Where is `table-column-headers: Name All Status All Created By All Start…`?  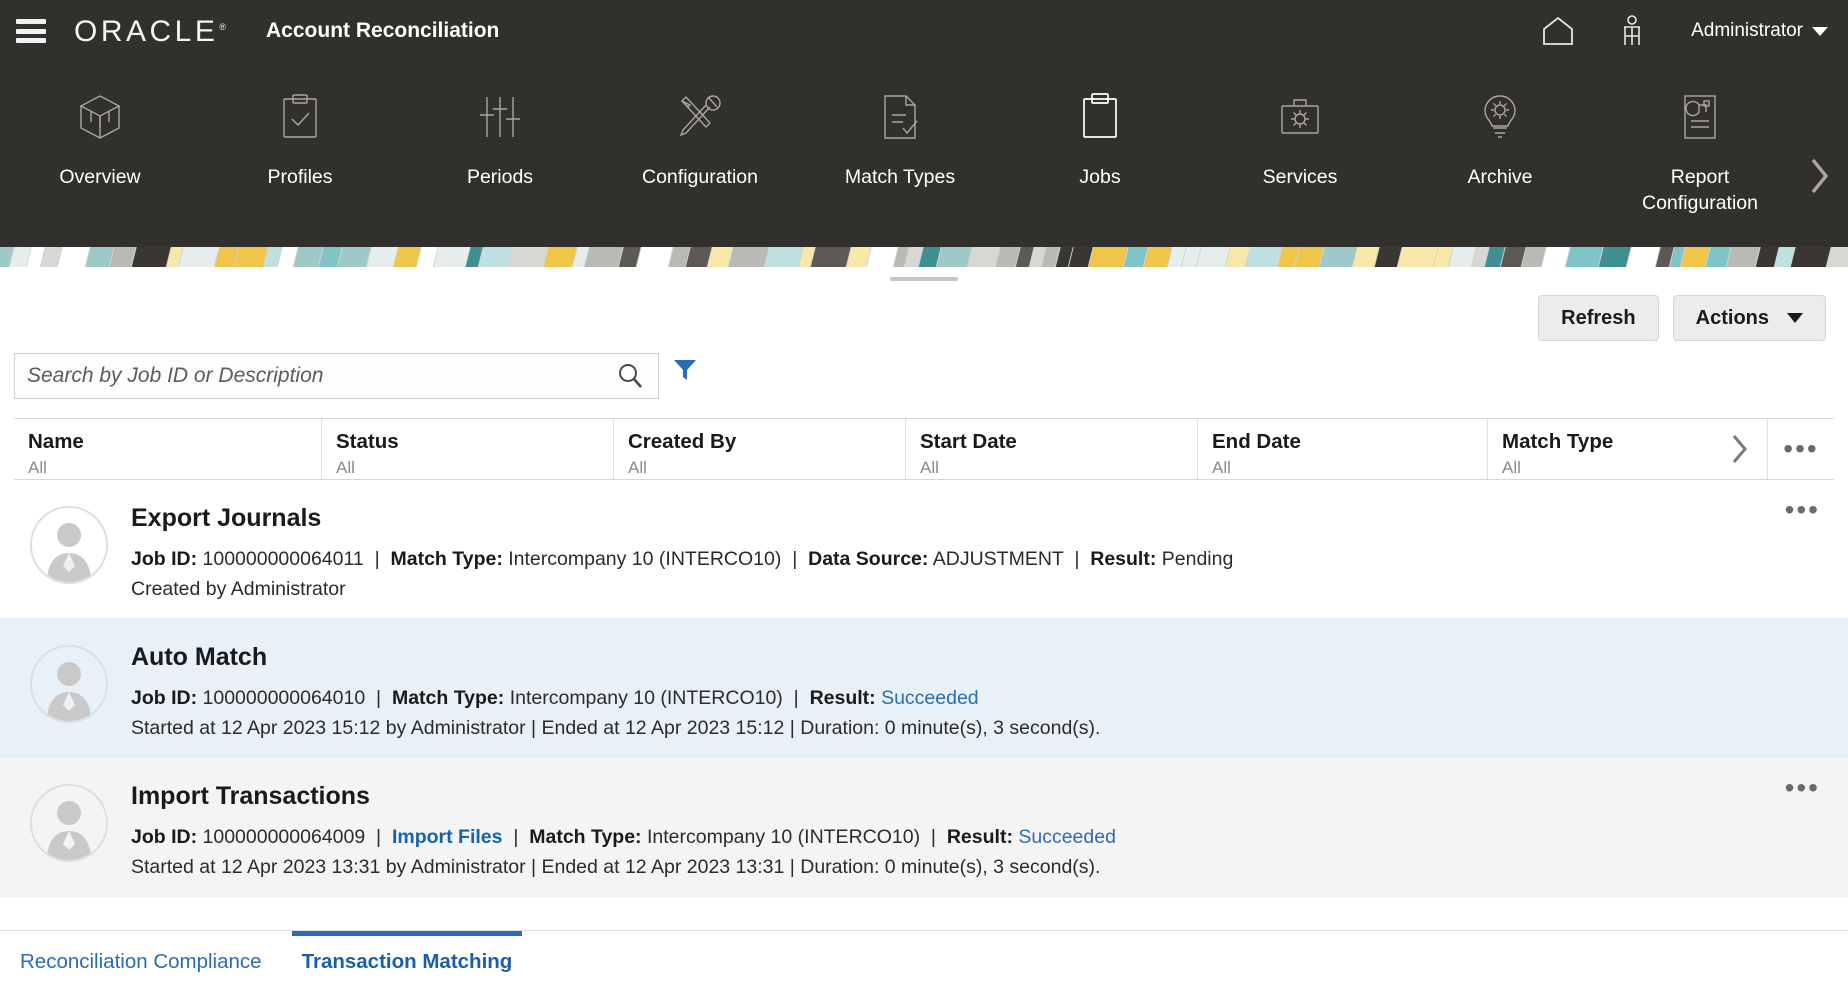 table-column-headers: Name All Status All Created By All Start… is located at coordinates (924, 449).